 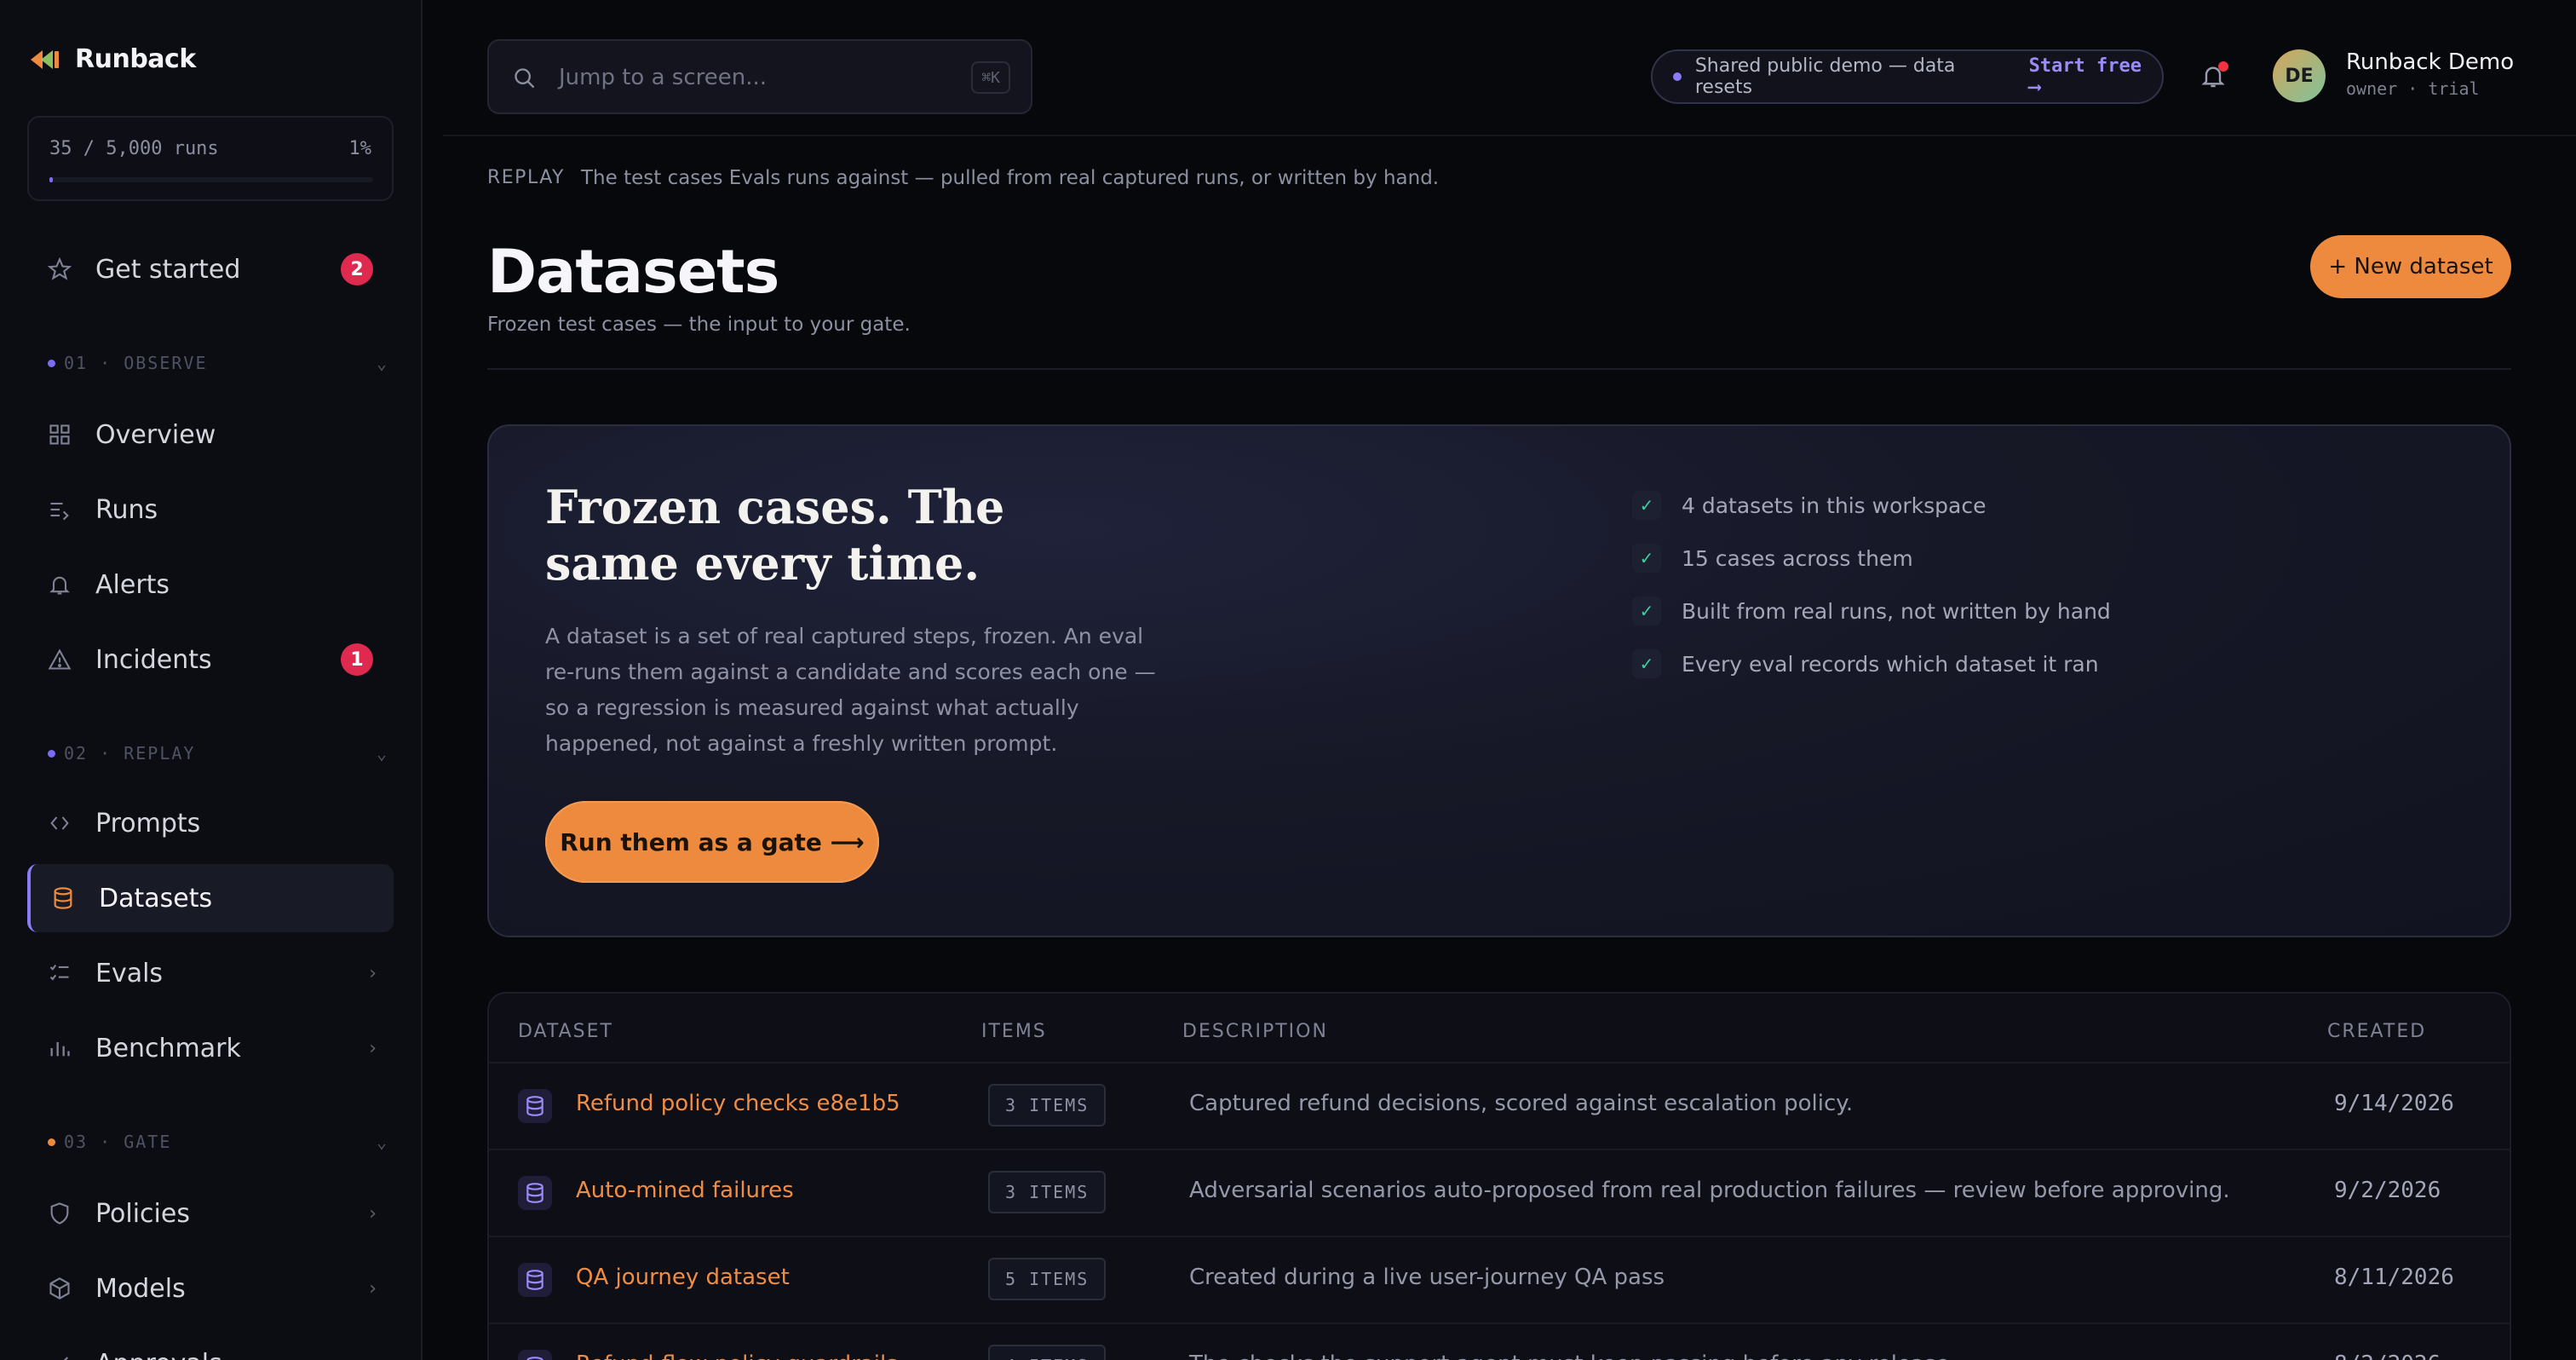 What do you see at coordinates (211, 973) in the screenshot?
I see `sidebar-item-evals: Evals ›` at bounding box center [211, 973].